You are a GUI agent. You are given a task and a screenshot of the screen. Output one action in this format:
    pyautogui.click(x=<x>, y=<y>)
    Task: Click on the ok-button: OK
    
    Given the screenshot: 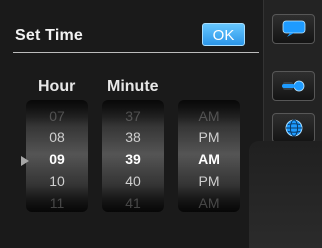 What is the action you would take?
    pyautogui.click(x=223, y=34)
    